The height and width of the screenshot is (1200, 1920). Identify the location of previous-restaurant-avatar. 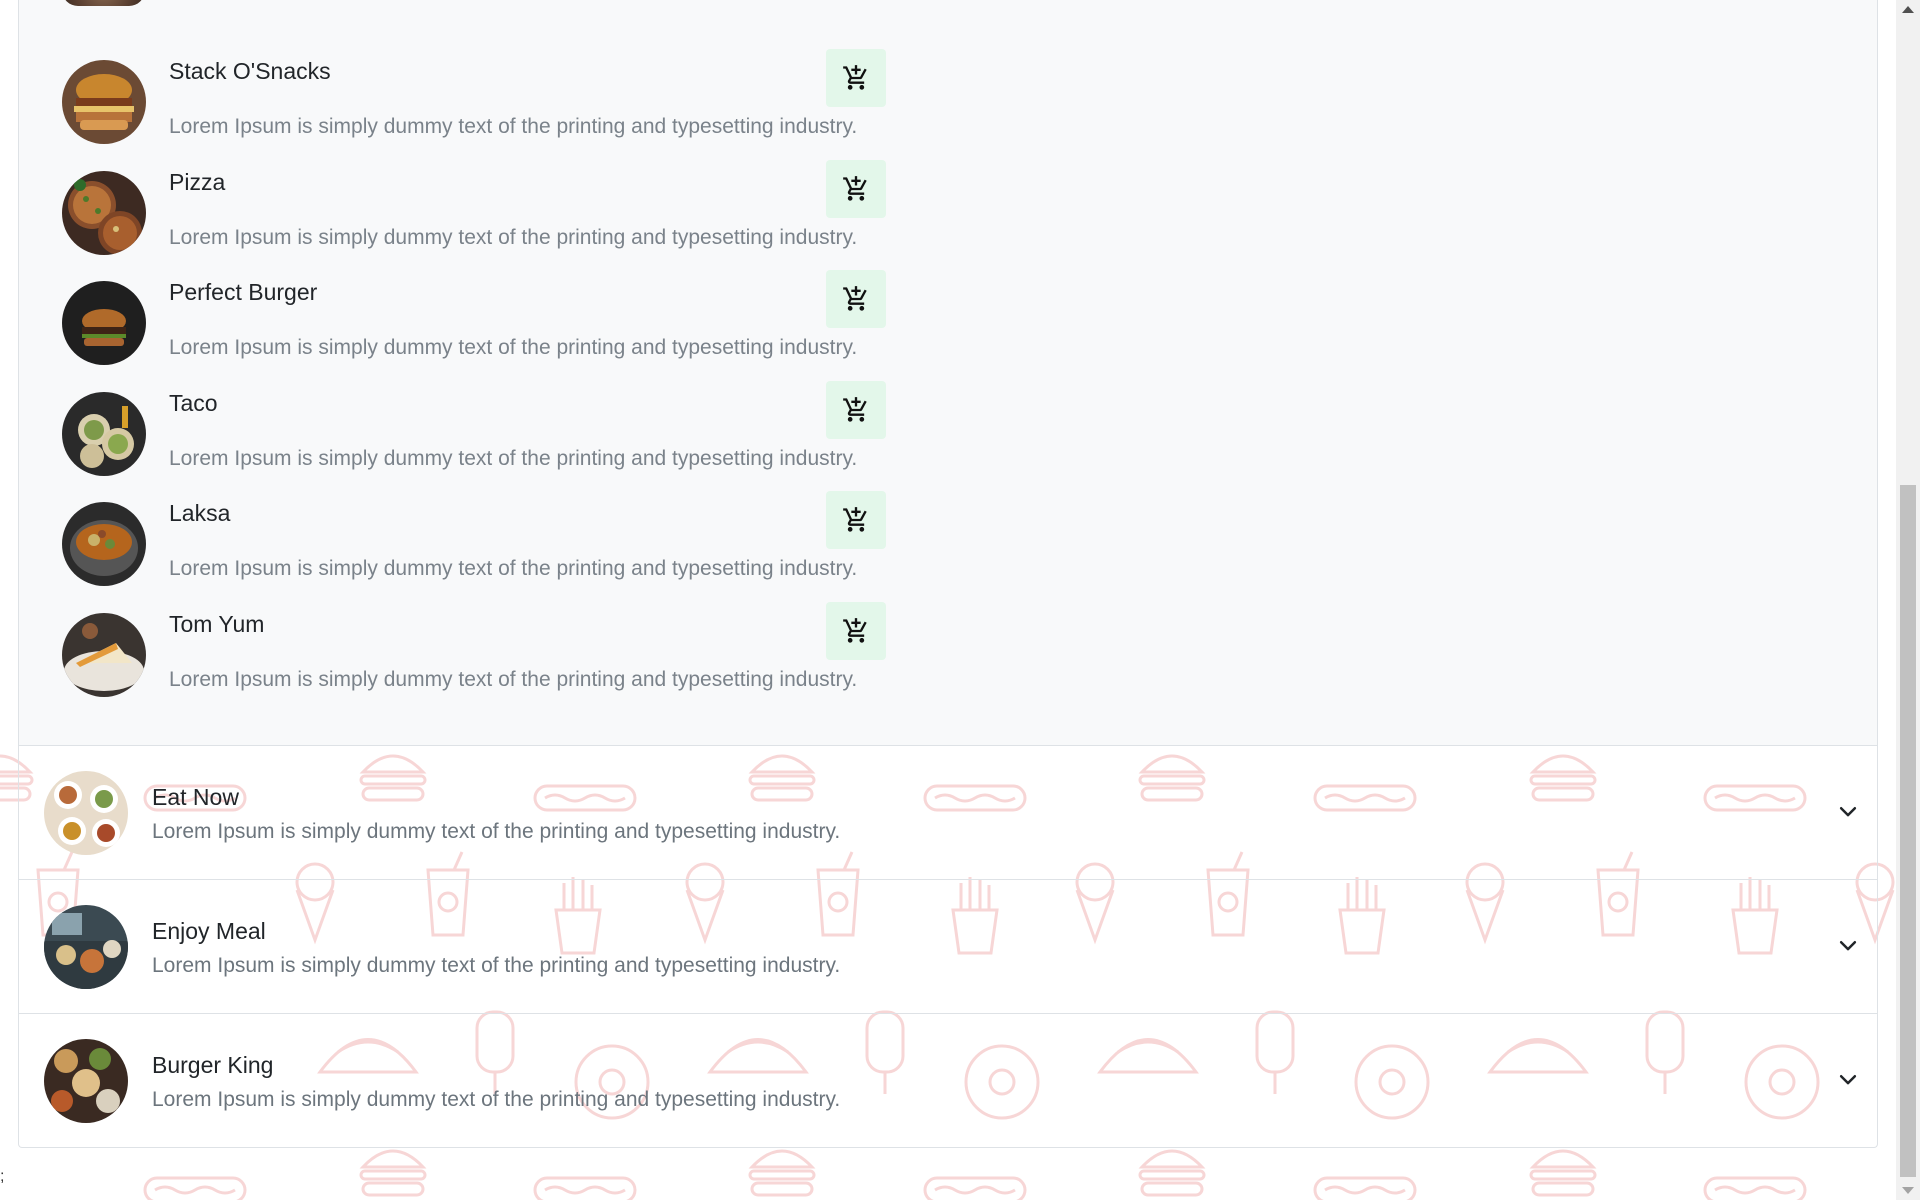
(103, 3).